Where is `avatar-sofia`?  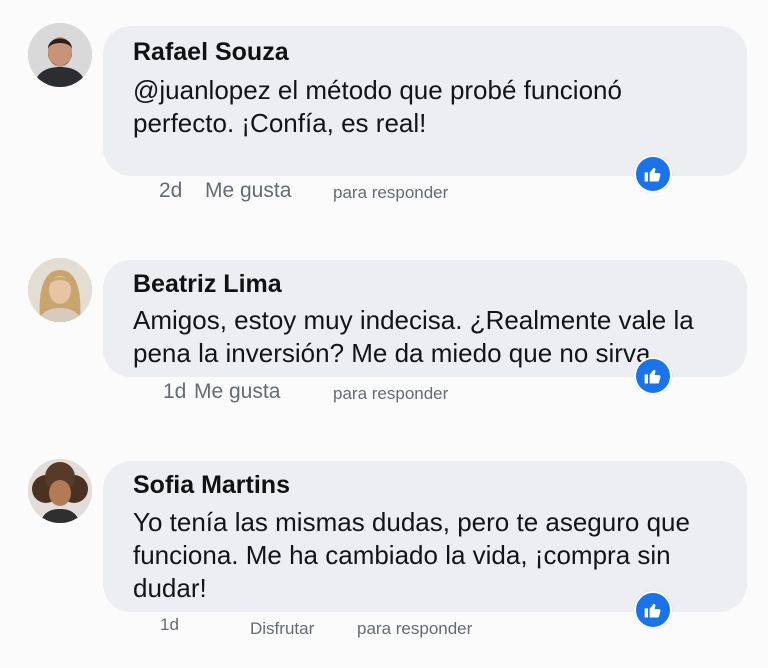
avatar-sofia is located at coordinates (60, 491).